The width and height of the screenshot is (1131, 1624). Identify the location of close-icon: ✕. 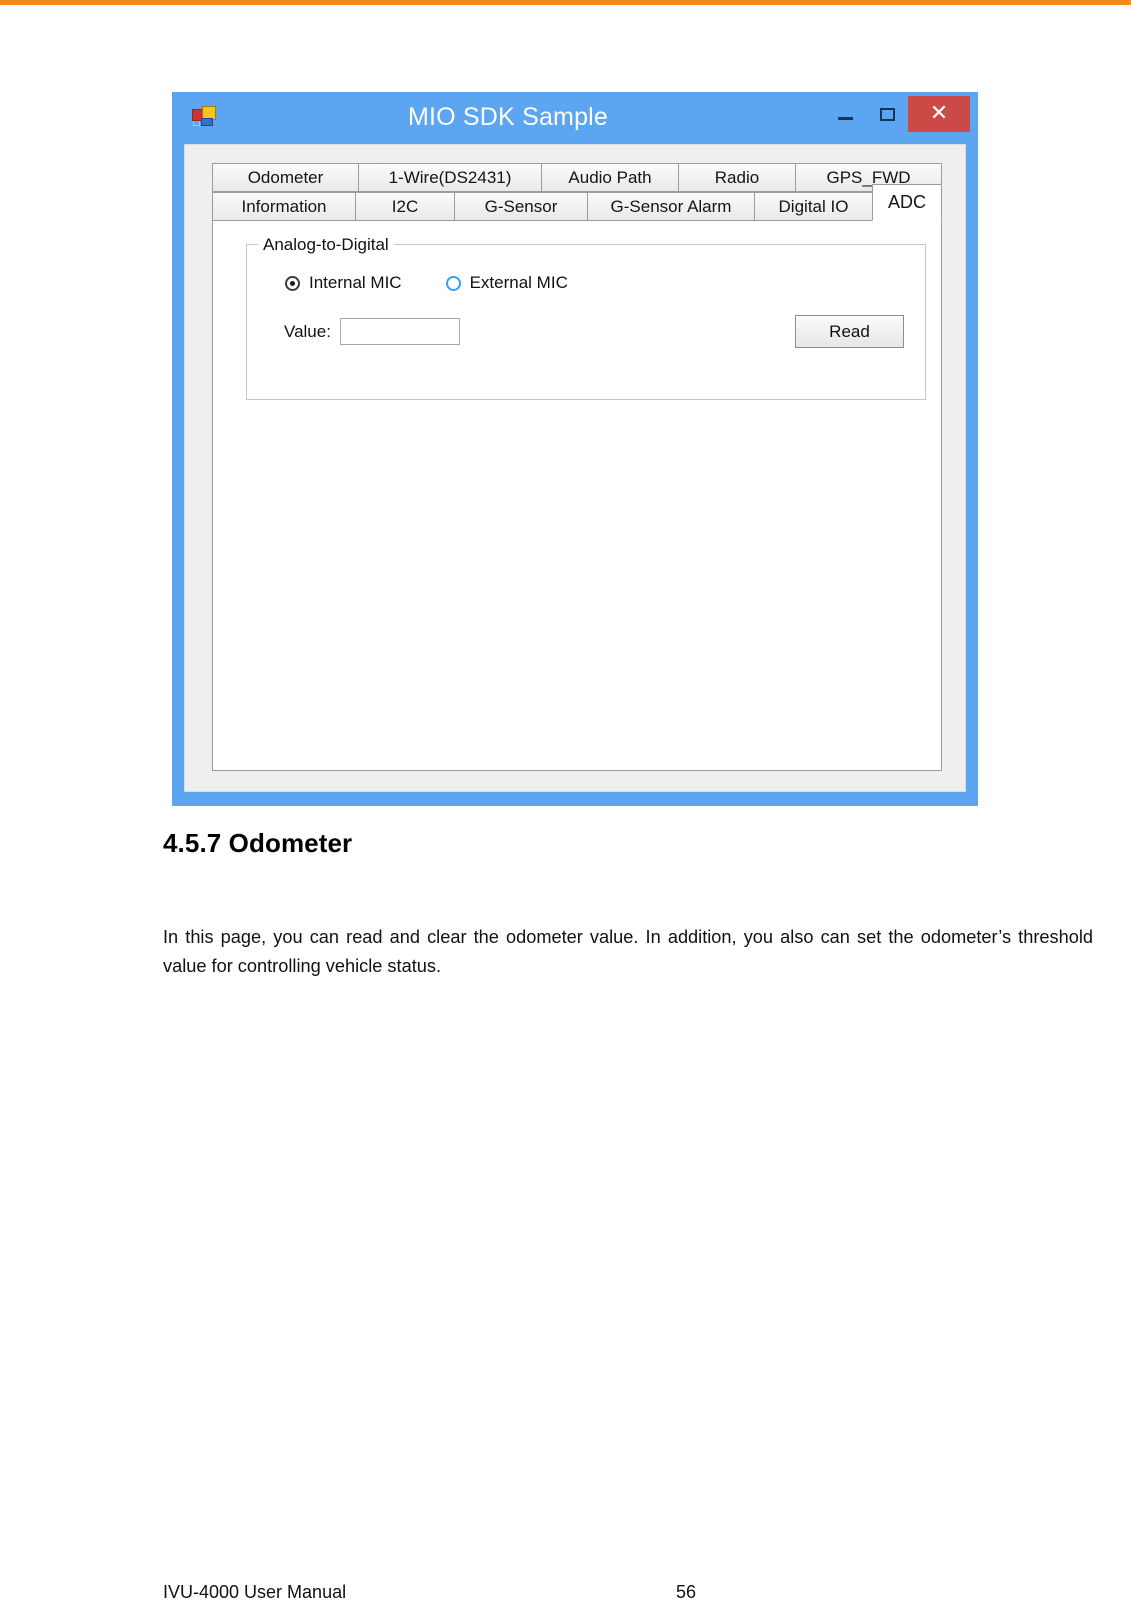
(939, 112).